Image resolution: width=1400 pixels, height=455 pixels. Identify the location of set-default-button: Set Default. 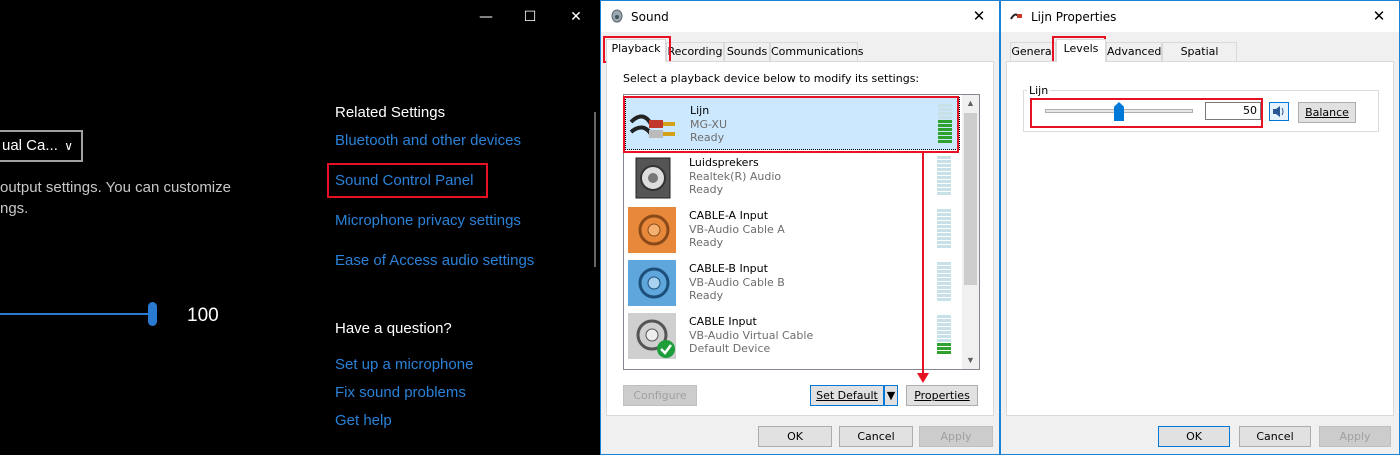
(847, 395).